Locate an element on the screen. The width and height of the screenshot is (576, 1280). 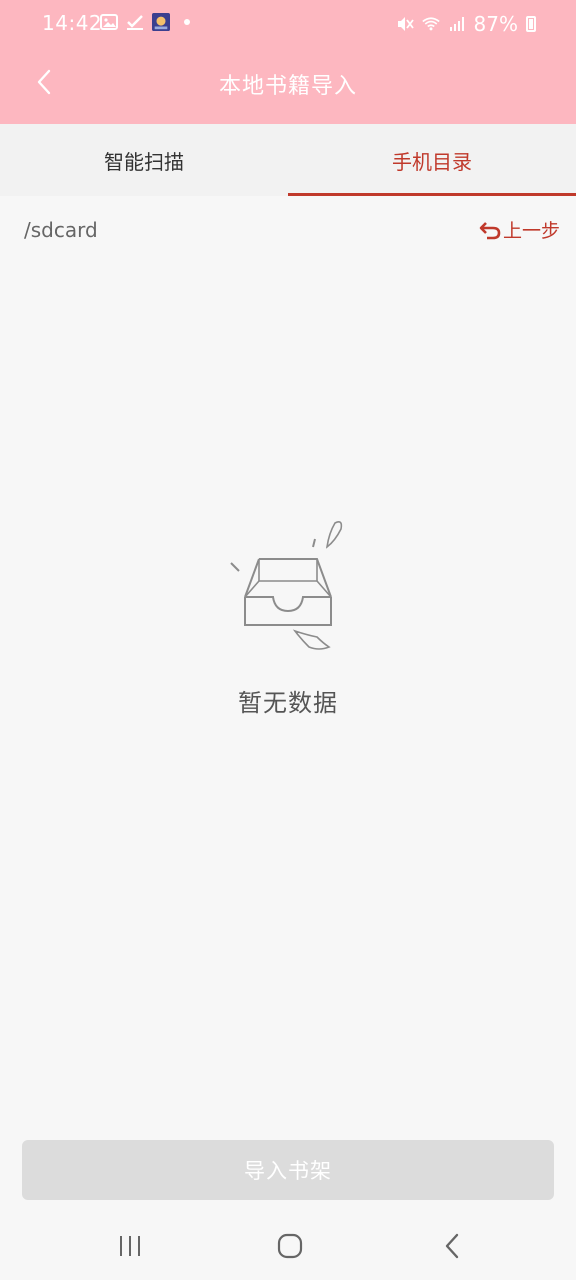
recent-apps-button is located at coordinates (130, 1246).